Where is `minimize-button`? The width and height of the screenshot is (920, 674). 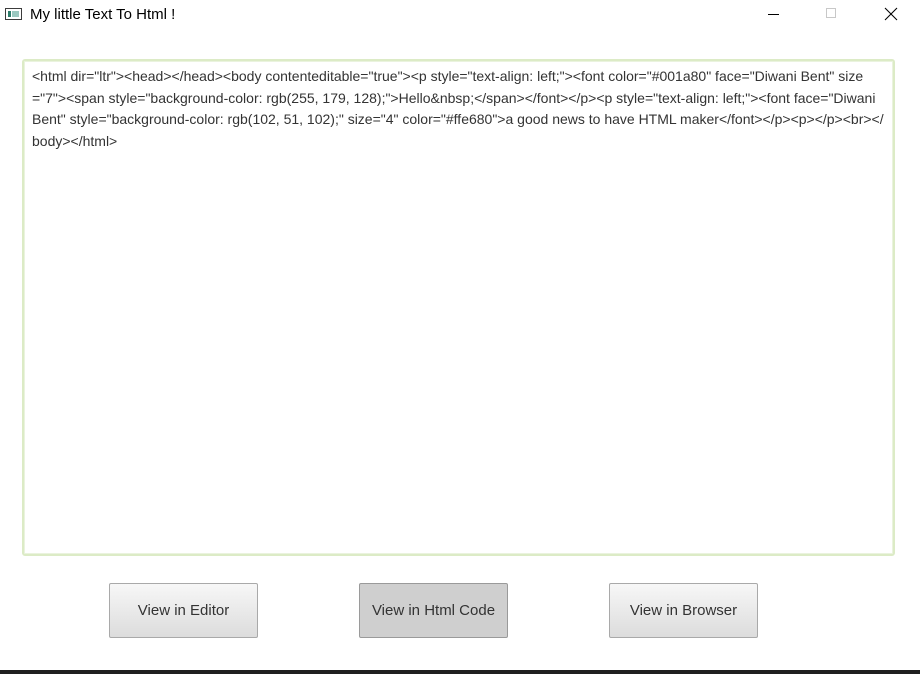 minimize-button is located at coordinates (773, 15).